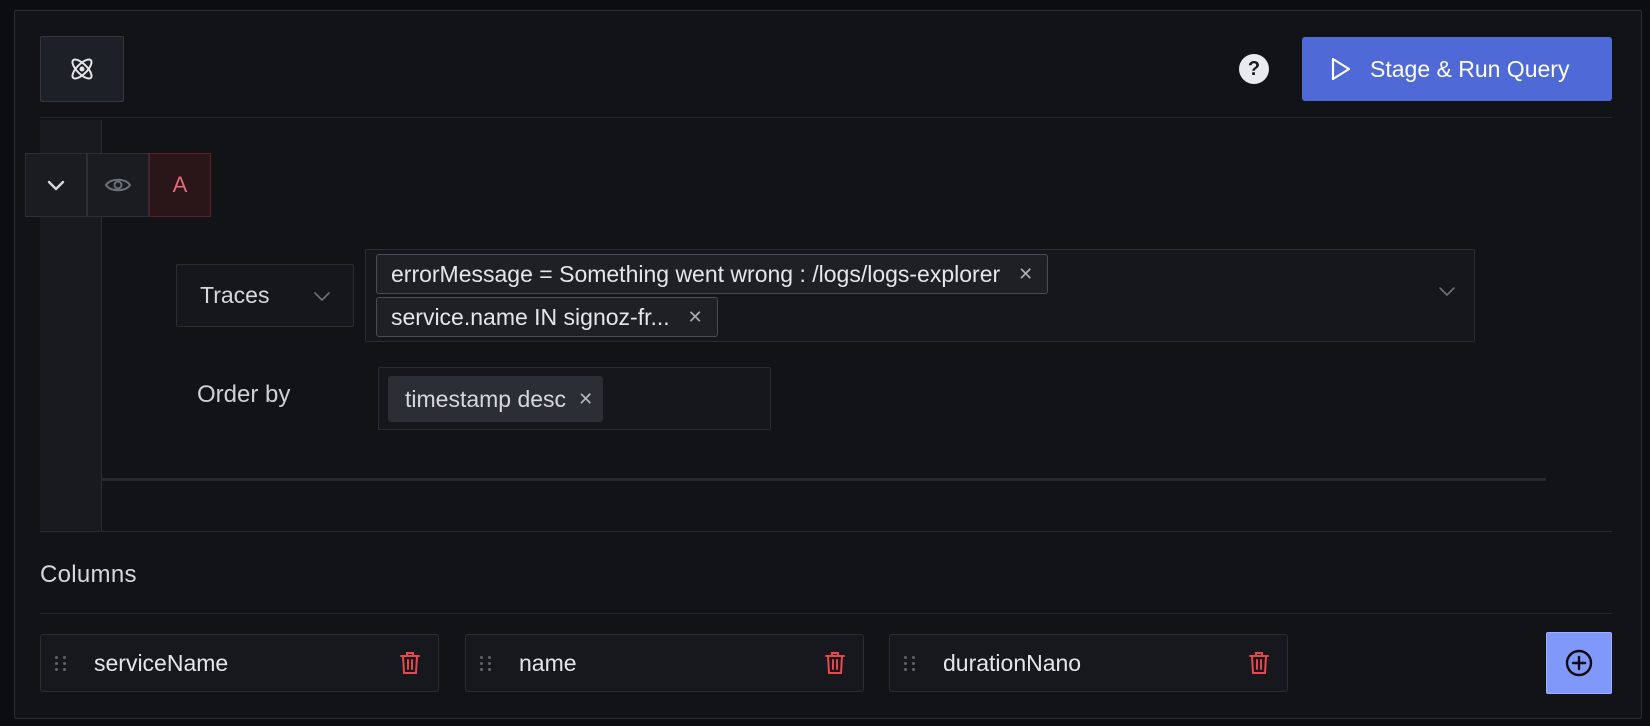 The image size is (1650, 726). Describe the element at coordinates (235, 295) in the screenshot. I see `data-source-value: Traces` at that location.